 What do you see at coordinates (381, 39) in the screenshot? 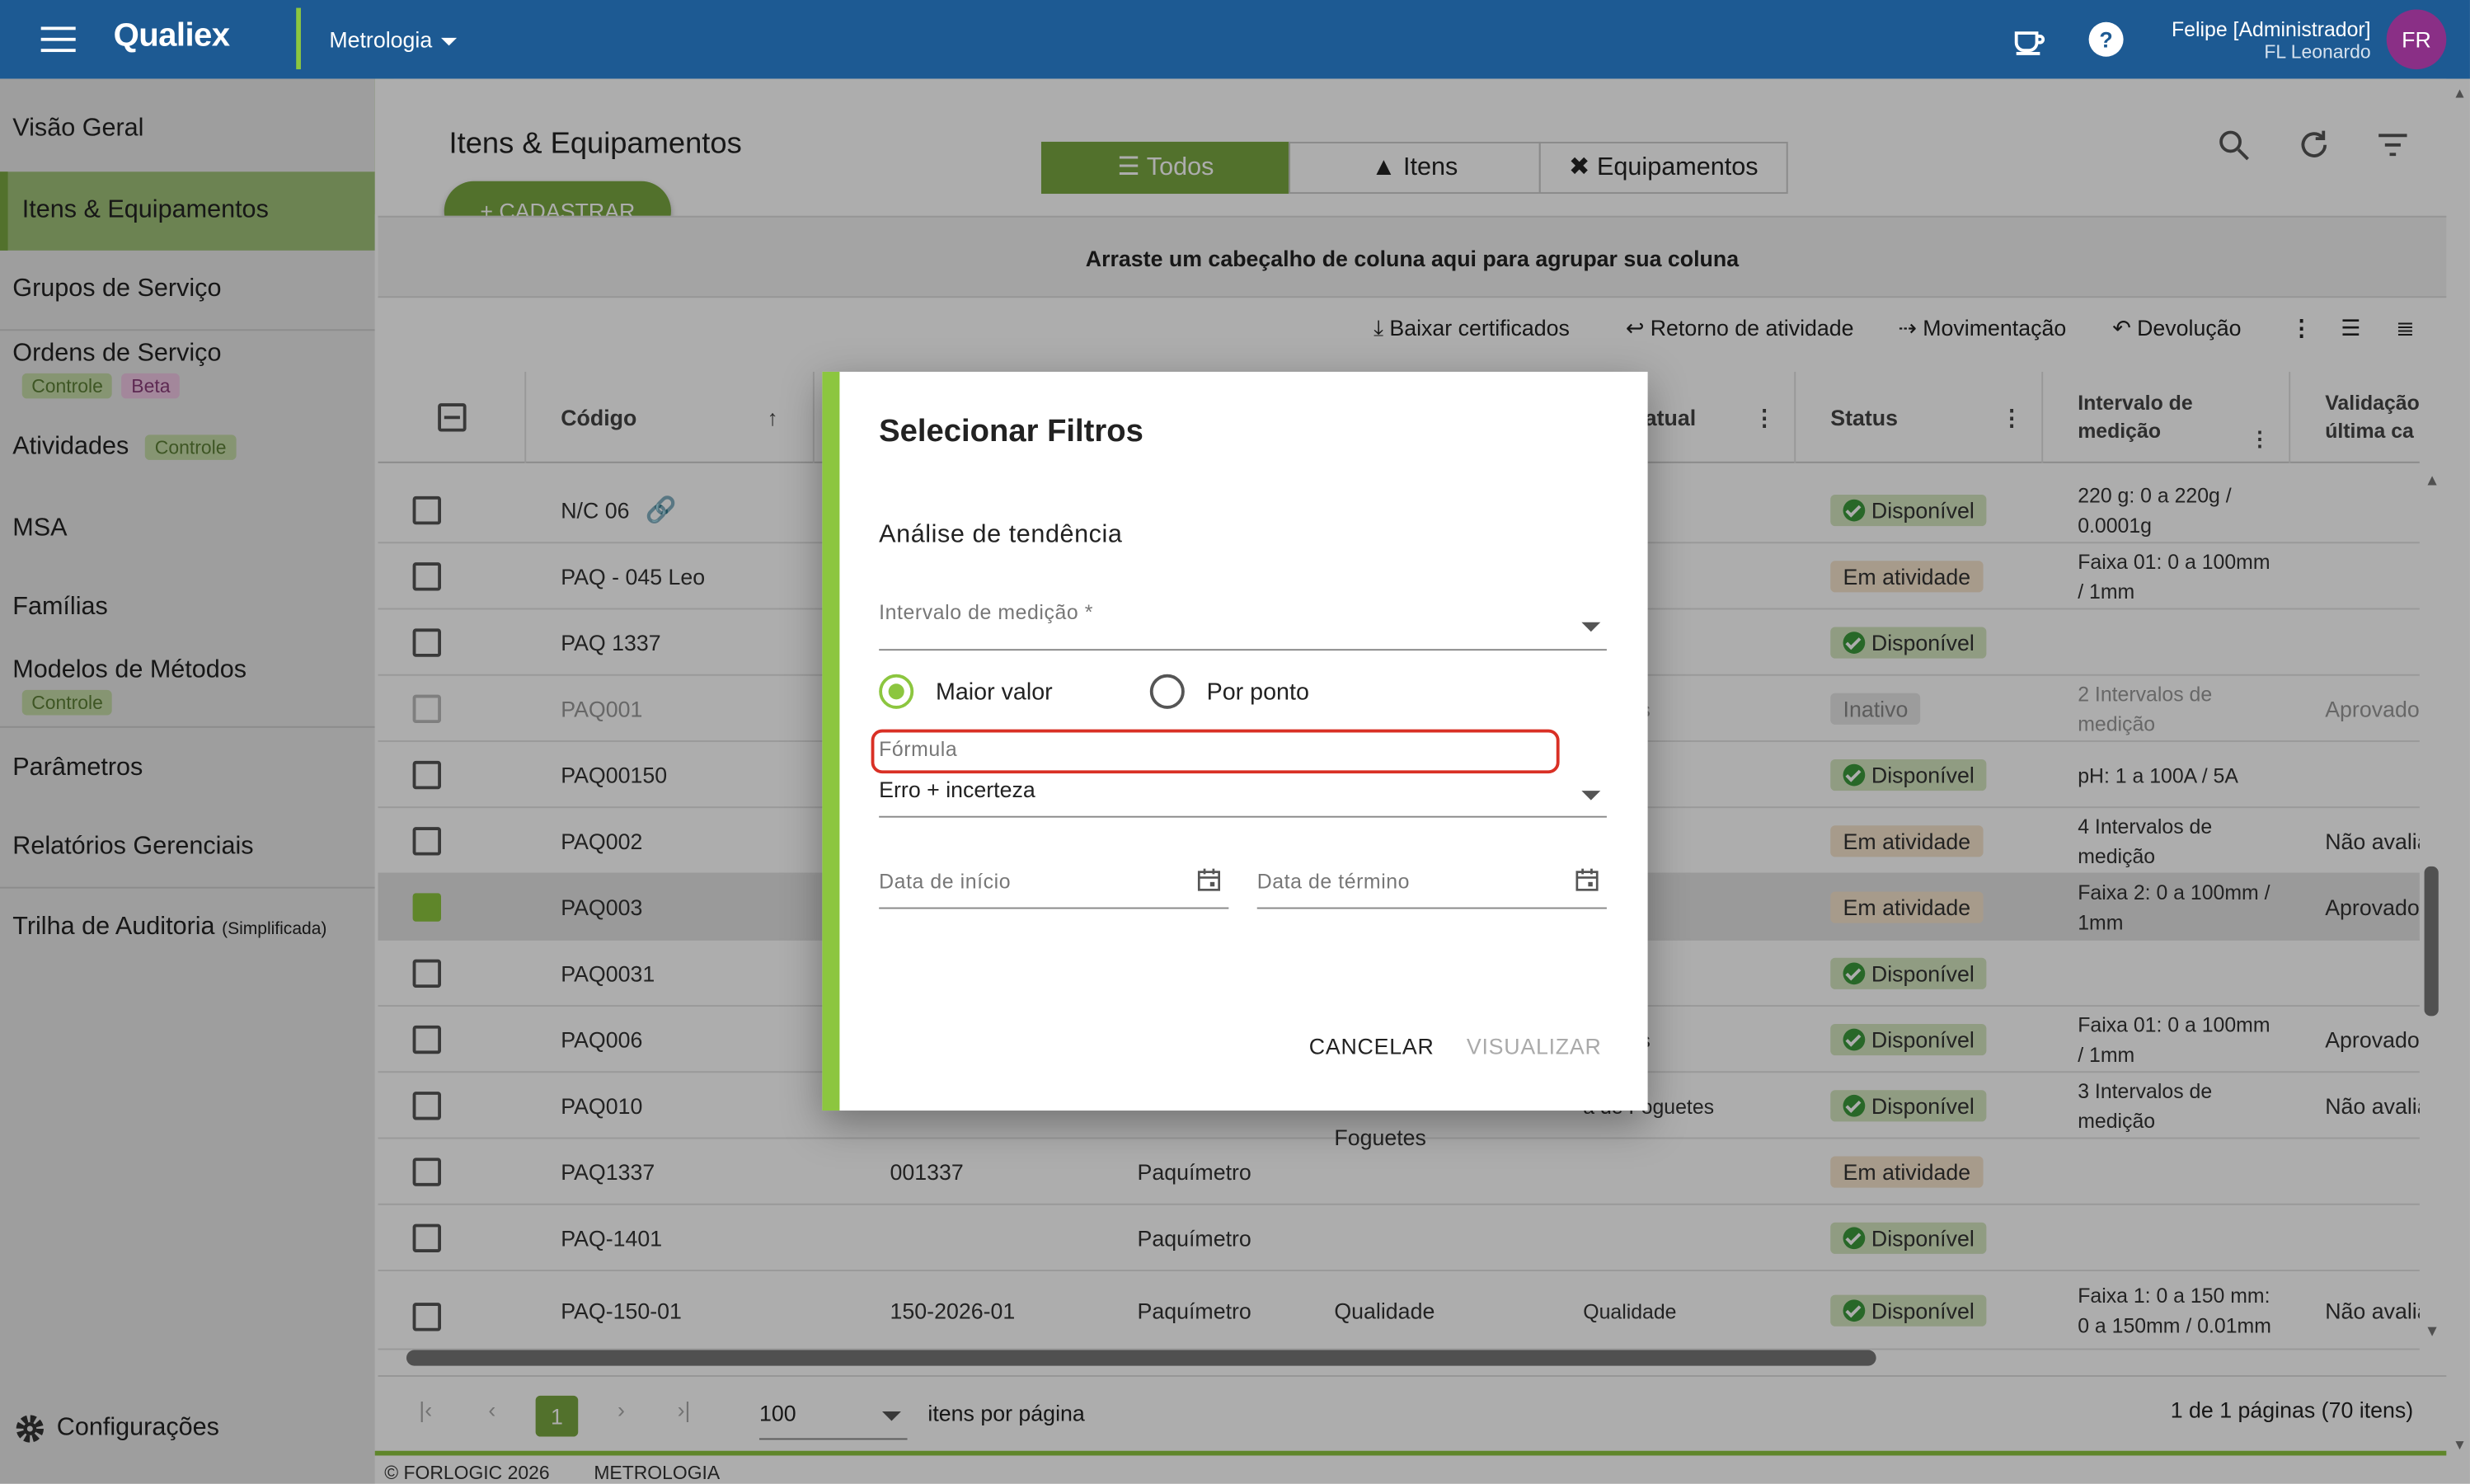
I see `module-label: Metrologia` at bounding box center [381, 39].